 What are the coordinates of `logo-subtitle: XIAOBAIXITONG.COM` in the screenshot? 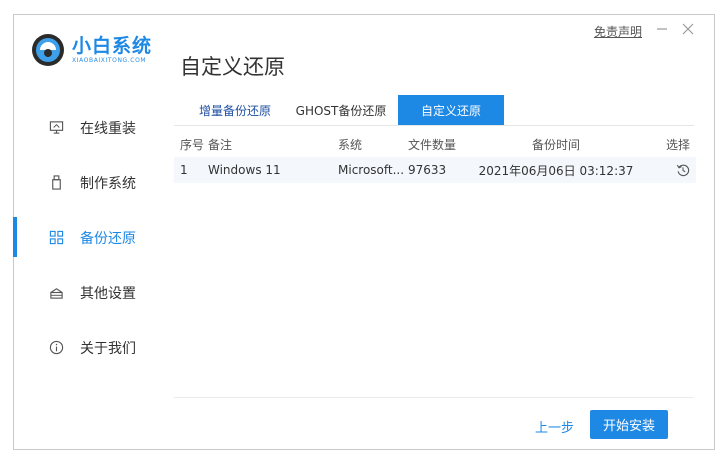 It's located at (109, 60).